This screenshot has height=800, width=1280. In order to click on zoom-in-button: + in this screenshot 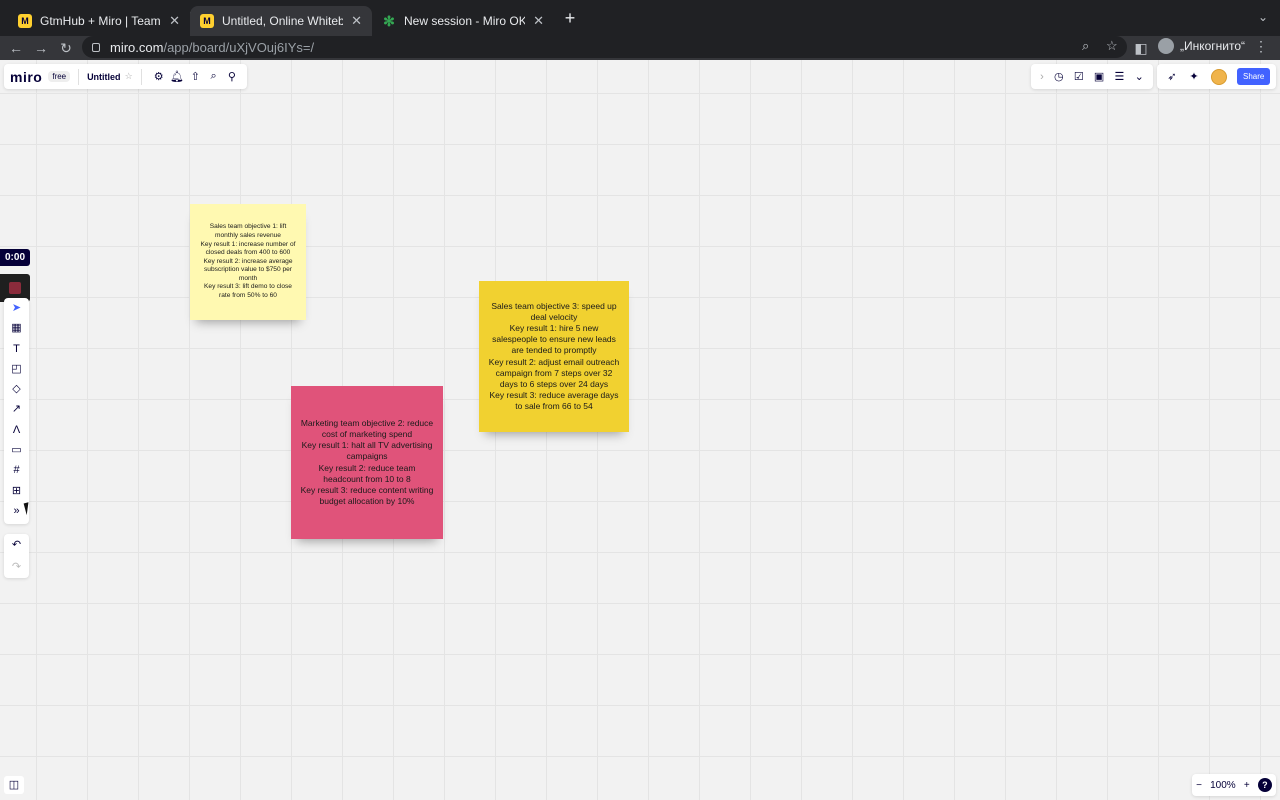, I will do `click(1247, 785)`.